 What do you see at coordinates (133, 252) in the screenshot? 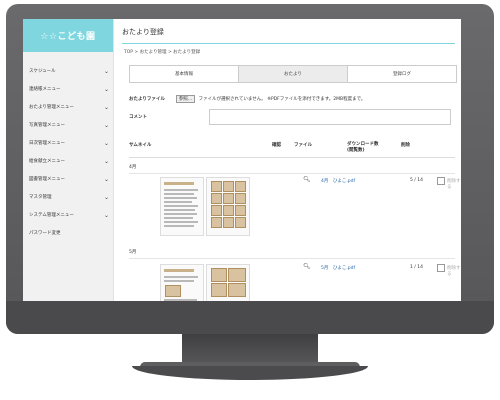
I see `month-label: 5月` at bounding box center [133, 252].